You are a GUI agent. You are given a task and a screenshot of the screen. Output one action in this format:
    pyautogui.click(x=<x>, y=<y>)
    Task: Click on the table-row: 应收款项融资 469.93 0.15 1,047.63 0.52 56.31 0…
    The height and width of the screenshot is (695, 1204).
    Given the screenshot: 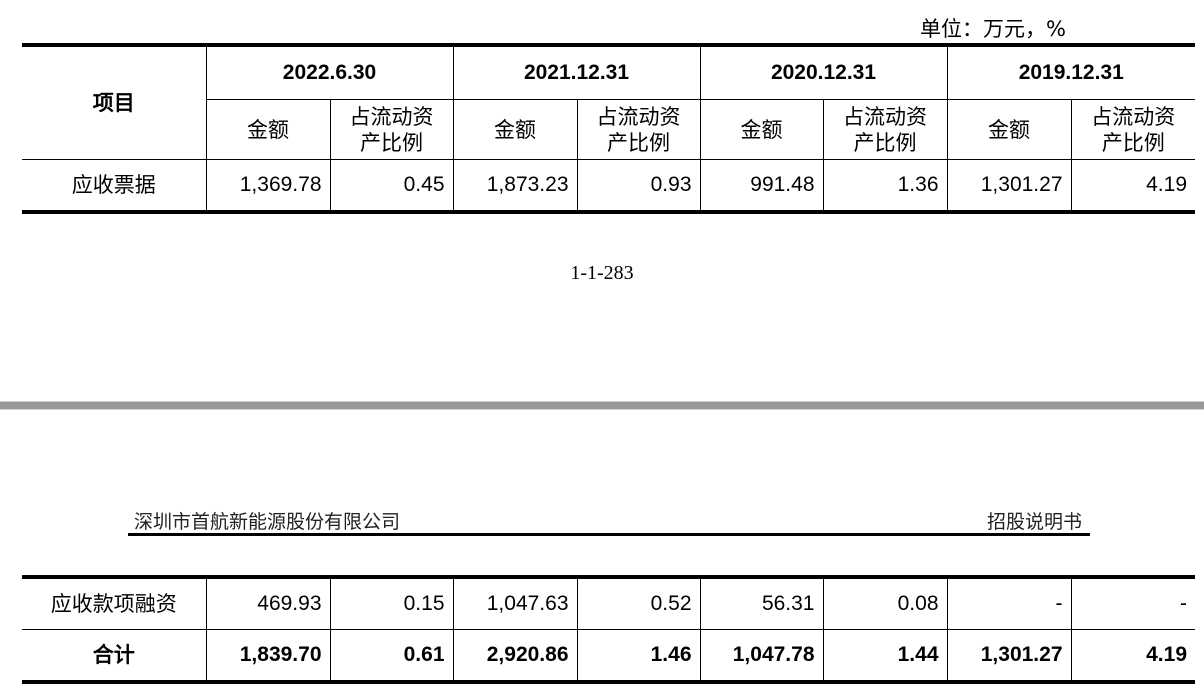 What is the action you would take?
    pyautogui.click(x=608, y=603)
    